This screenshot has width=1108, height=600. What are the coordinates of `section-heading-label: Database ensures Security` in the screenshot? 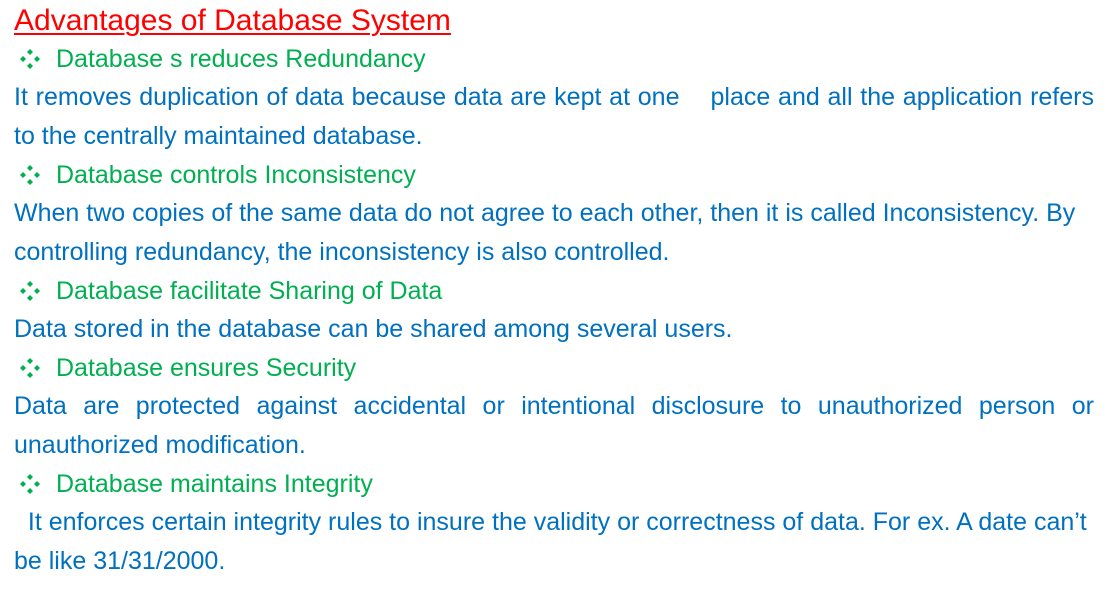 It's located at (206, 368).